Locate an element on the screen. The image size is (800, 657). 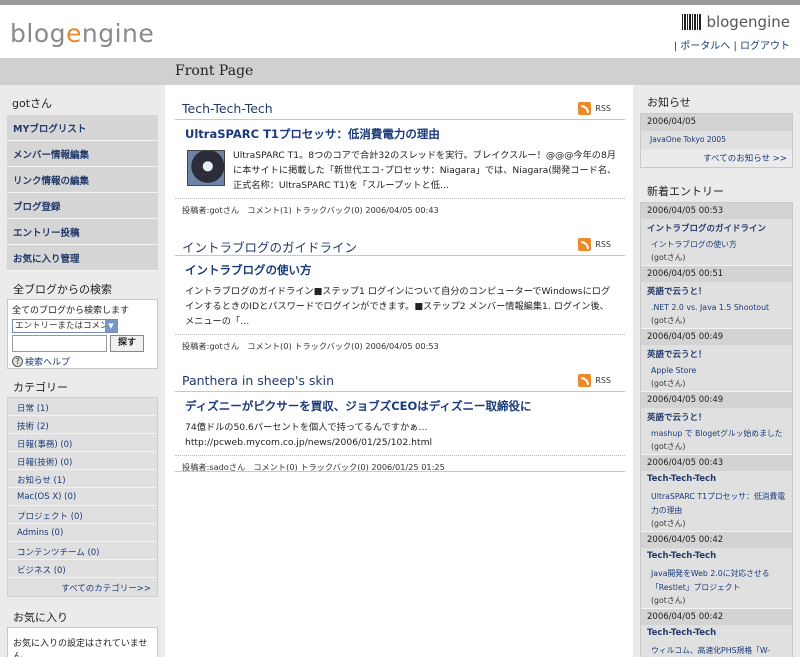
menu-item-favorites: お気に入り管理 is located at coordinates (82, 258).